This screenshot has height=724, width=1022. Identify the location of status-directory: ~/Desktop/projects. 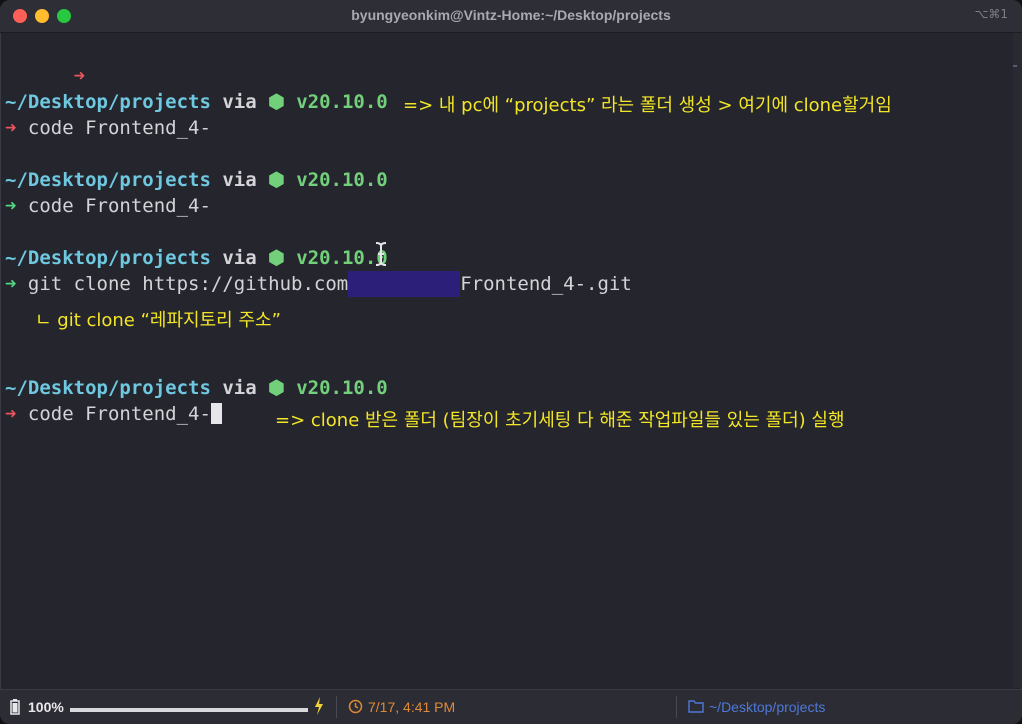
(767, 707).